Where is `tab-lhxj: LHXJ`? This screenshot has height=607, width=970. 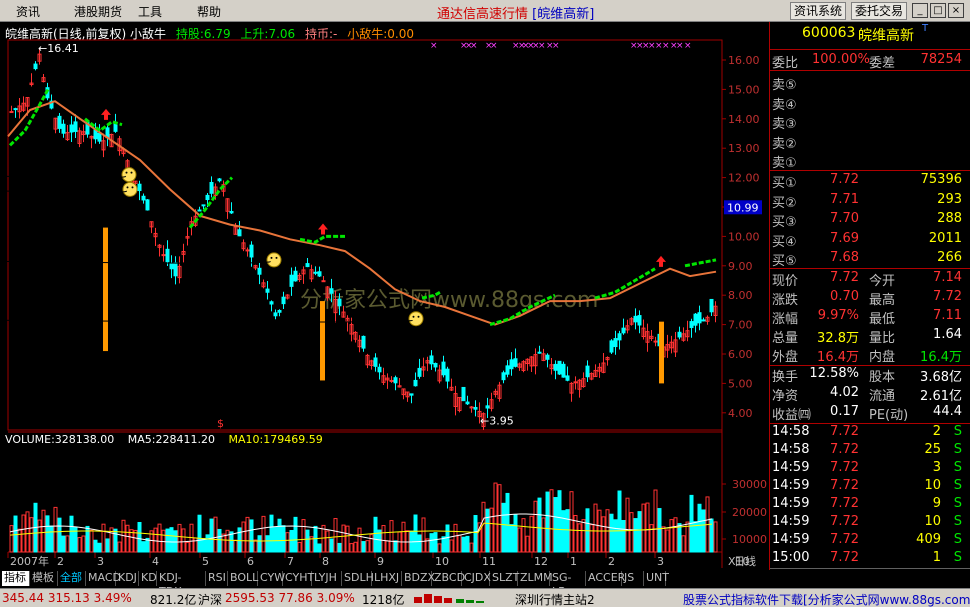
tab-lhxj: LHXJ is located at coordinates (387, 578).